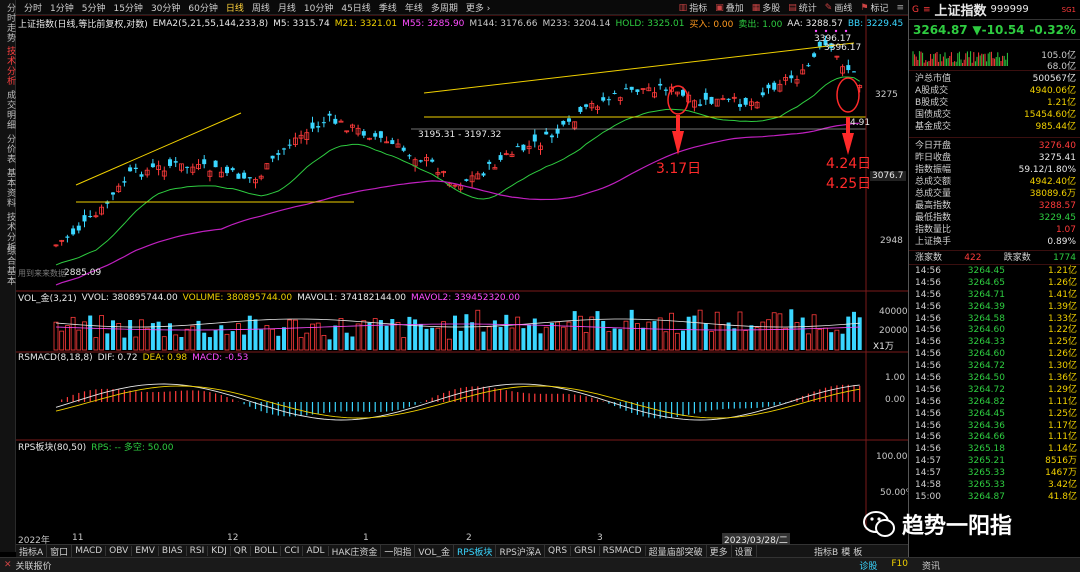 The image size is (1080, 572). What do you see at coordinates (928, 473) in the screenshot?
I see `tick-time: 14:57` at bounding box center [928, 473].